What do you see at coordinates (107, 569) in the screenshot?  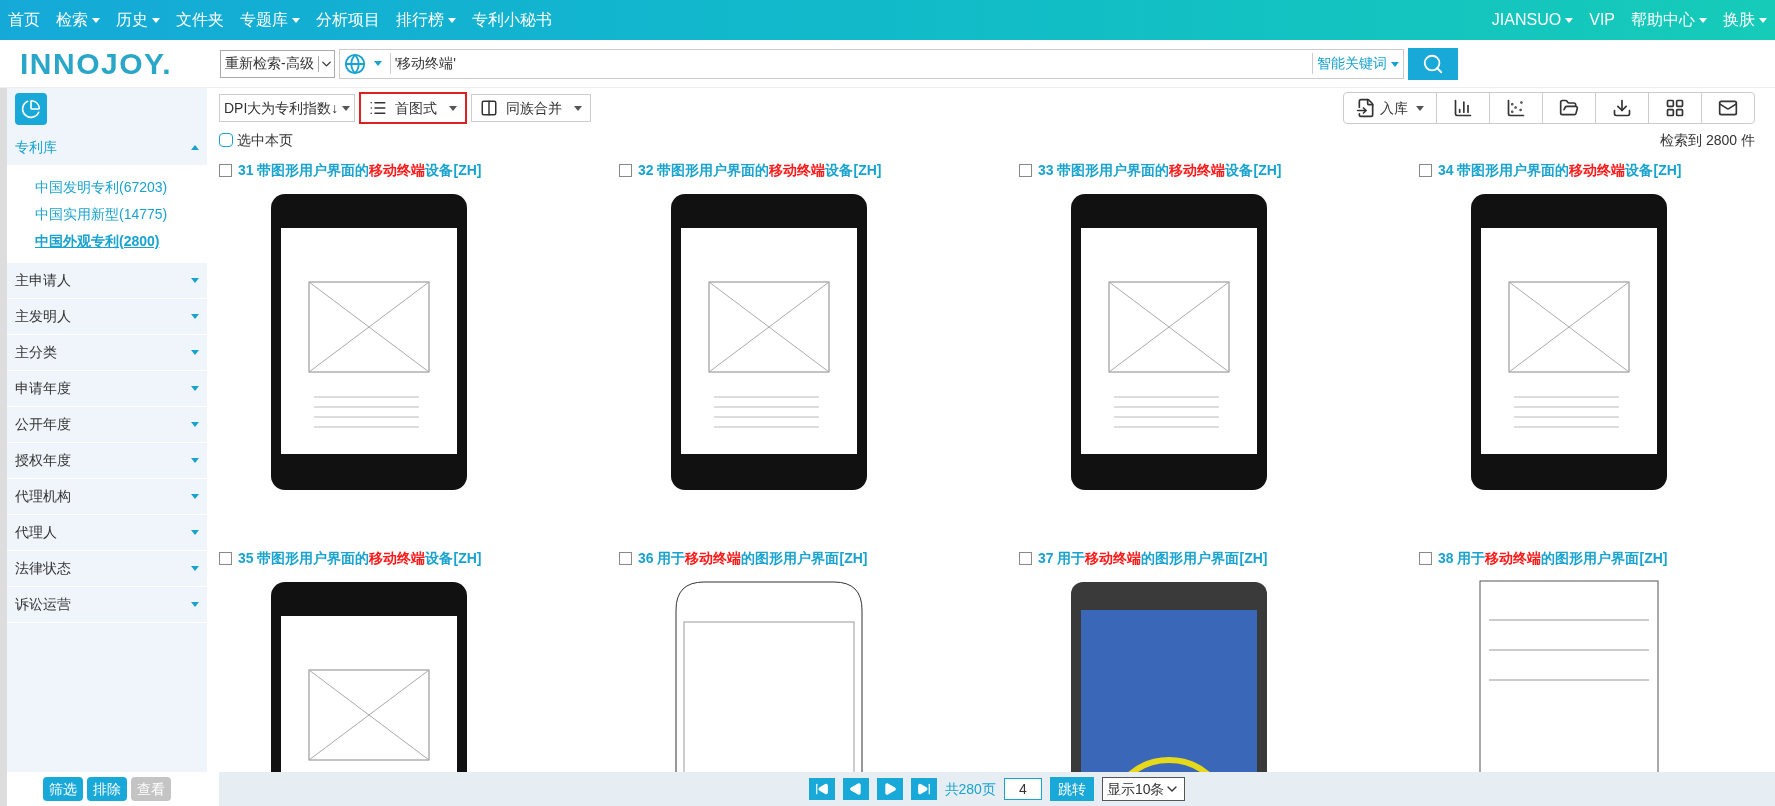 I see `filter-section-header: 法律状态` at bounding box center [107, 569].